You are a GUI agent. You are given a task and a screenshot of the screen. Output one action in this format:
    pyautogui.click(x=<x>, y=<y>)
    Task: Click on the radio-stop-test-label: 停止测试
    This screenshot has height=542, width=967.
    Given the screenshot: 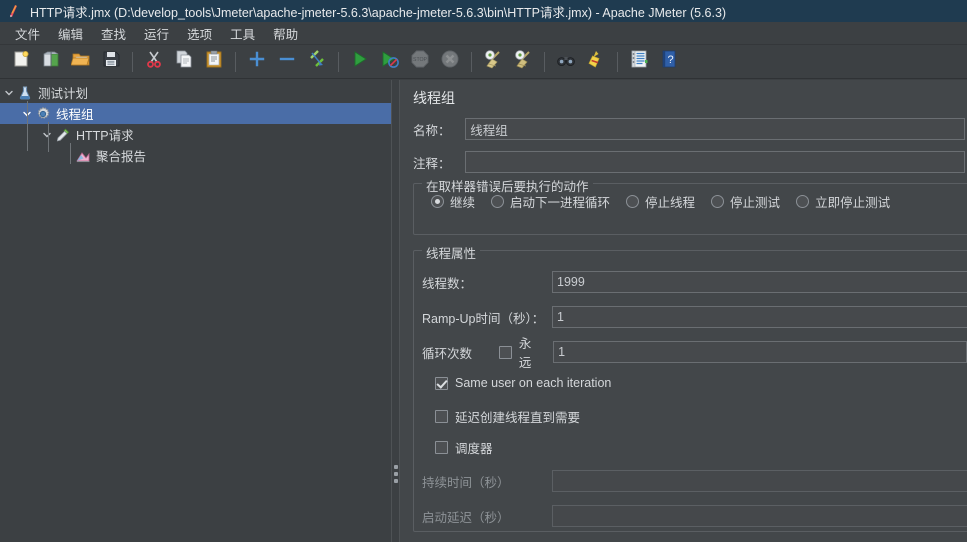 What is the action you would take?
    pyautogui.click(x=755, y=203)
    